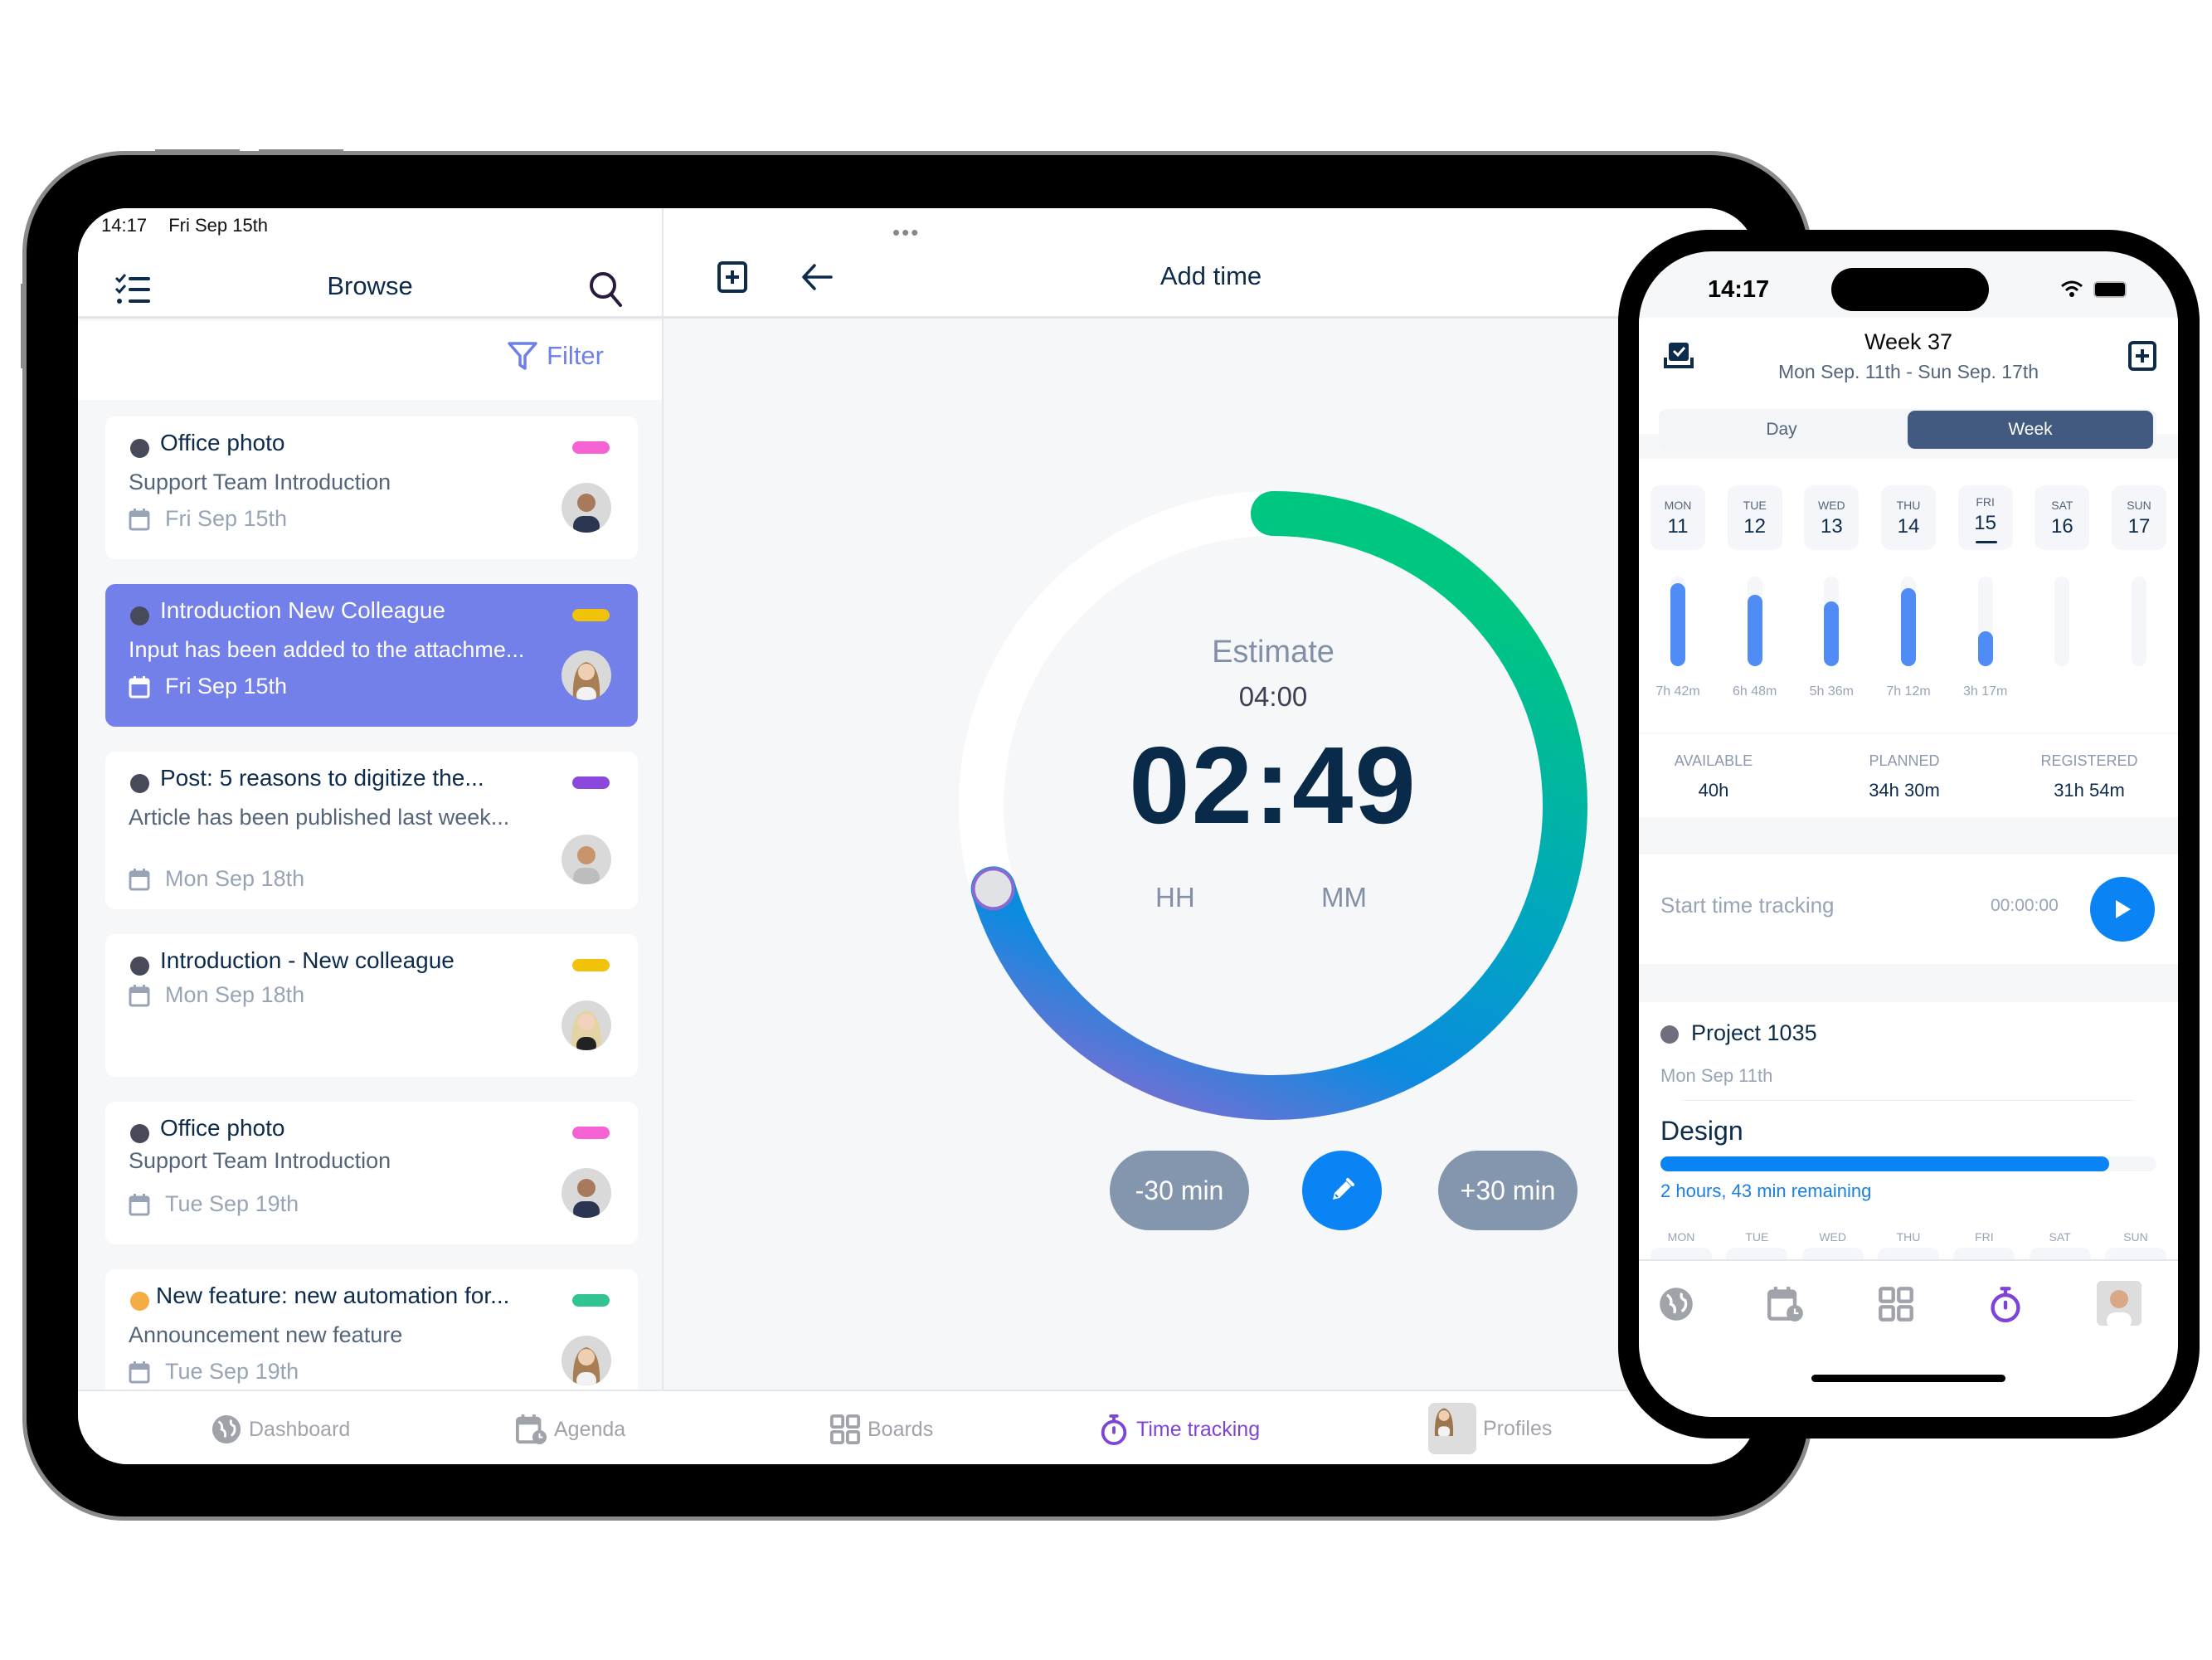 Image resolution: width=2212 pixels, height=1660 pixels. What do you see at coordinates (1985, 502) in the screenshot?
I see `day-name: FRI` at bounding box center [1985, 502].